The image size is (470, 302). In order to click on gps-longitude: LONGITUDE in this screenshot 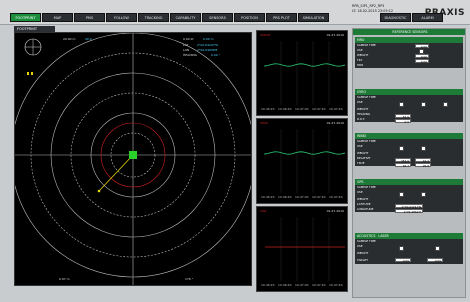, I will do `click(365, 209)`.